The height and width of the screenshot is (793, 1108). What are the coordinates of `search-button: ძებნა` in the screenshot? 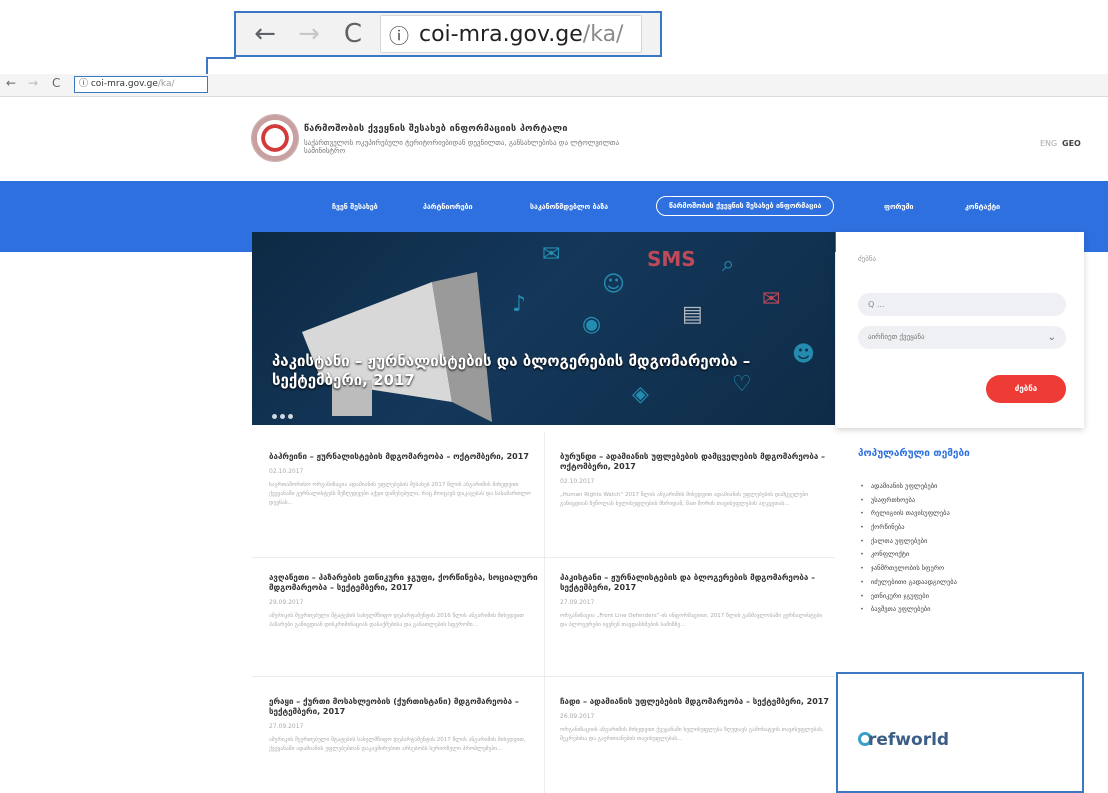 It's located at (1026, 389).